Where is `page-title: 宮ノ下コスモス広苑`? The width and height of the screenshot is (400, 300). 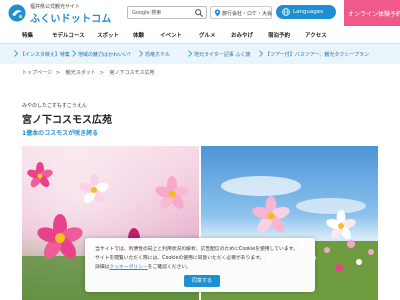
page-title: 宮ノ下コスモス広苑 is located at coordinates (67, 120).